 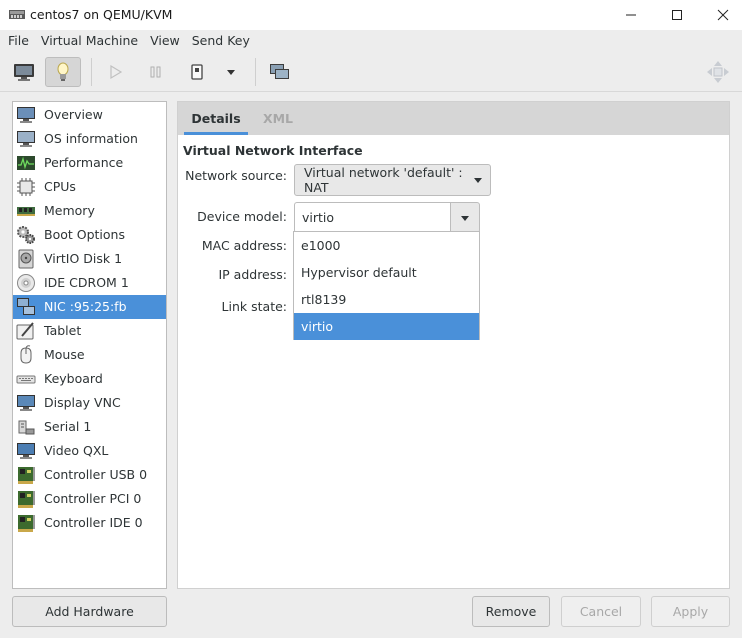 I want to click on sidebar-item-boot-options: Boot Options, so click(x=89, y=235).